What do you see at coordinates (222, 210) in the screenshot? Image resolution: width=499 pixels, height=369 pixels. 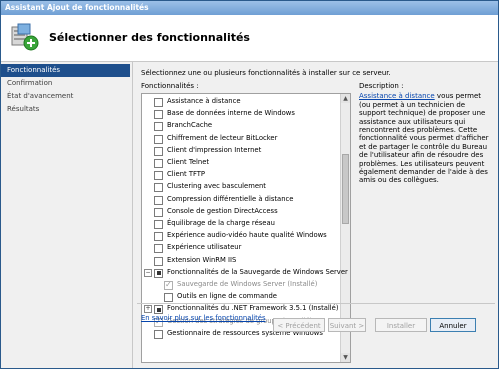 I see `feature-label: Console de gestion DirectAccess` at bounding box center [222, 210].